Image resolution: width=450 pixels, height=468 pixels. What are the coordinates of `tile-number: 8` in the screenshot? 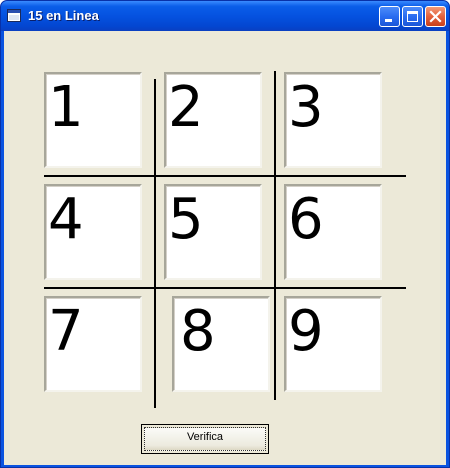 It's located at (198, 331).